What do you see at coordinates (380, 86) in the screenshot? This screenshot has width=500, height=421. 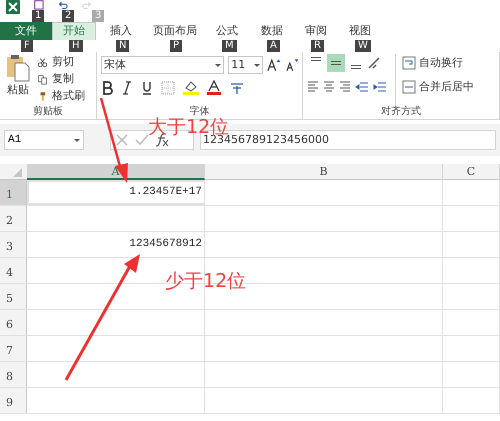 I see `increase-indent-icon` at bounding box center [380, 86].